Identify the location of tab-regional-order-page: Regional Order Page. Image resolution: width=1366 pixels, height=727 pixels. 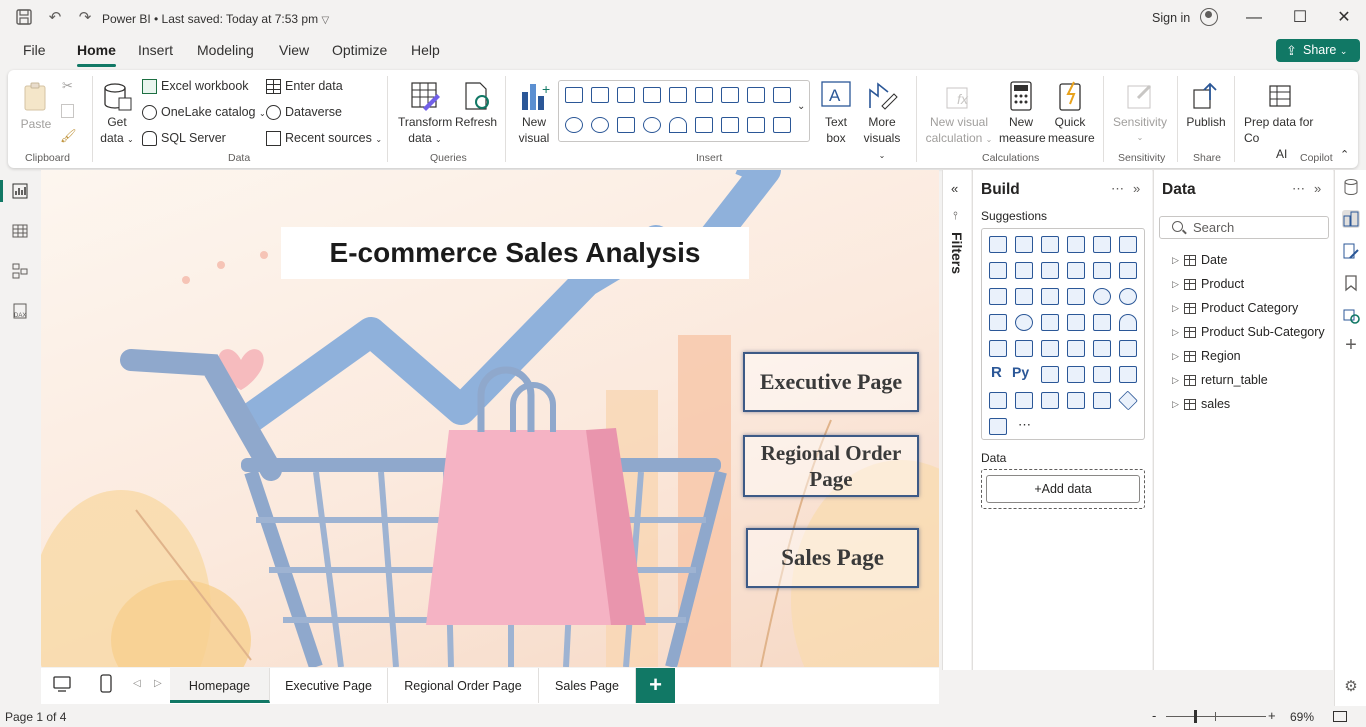
(463, 685).